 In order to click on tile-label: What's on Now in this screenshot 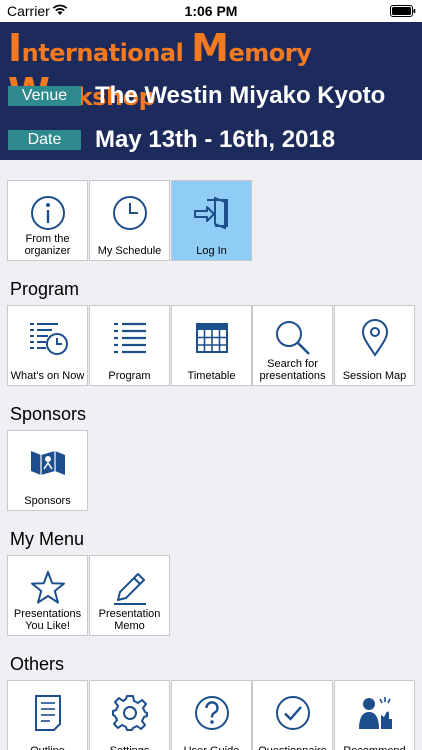, I will do `click(47, 376)`.